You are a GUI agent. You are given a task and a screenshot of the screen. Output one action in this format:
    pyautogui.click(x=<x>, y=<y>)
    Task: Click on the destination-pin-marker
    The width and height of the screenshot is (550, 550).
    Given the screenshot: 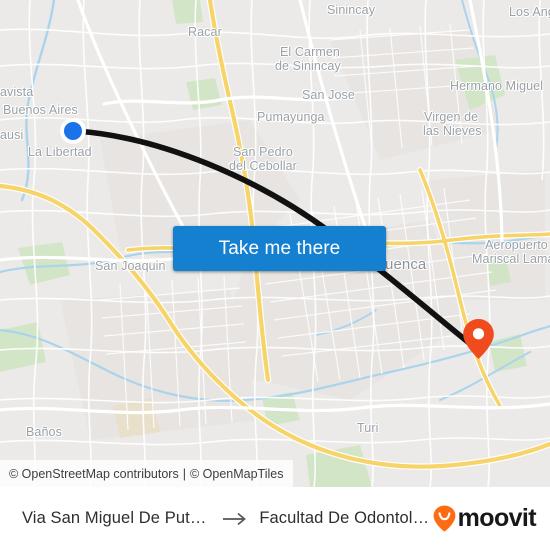 What is the action you would take?
    pyautogui.click(x=478, y=339)
    